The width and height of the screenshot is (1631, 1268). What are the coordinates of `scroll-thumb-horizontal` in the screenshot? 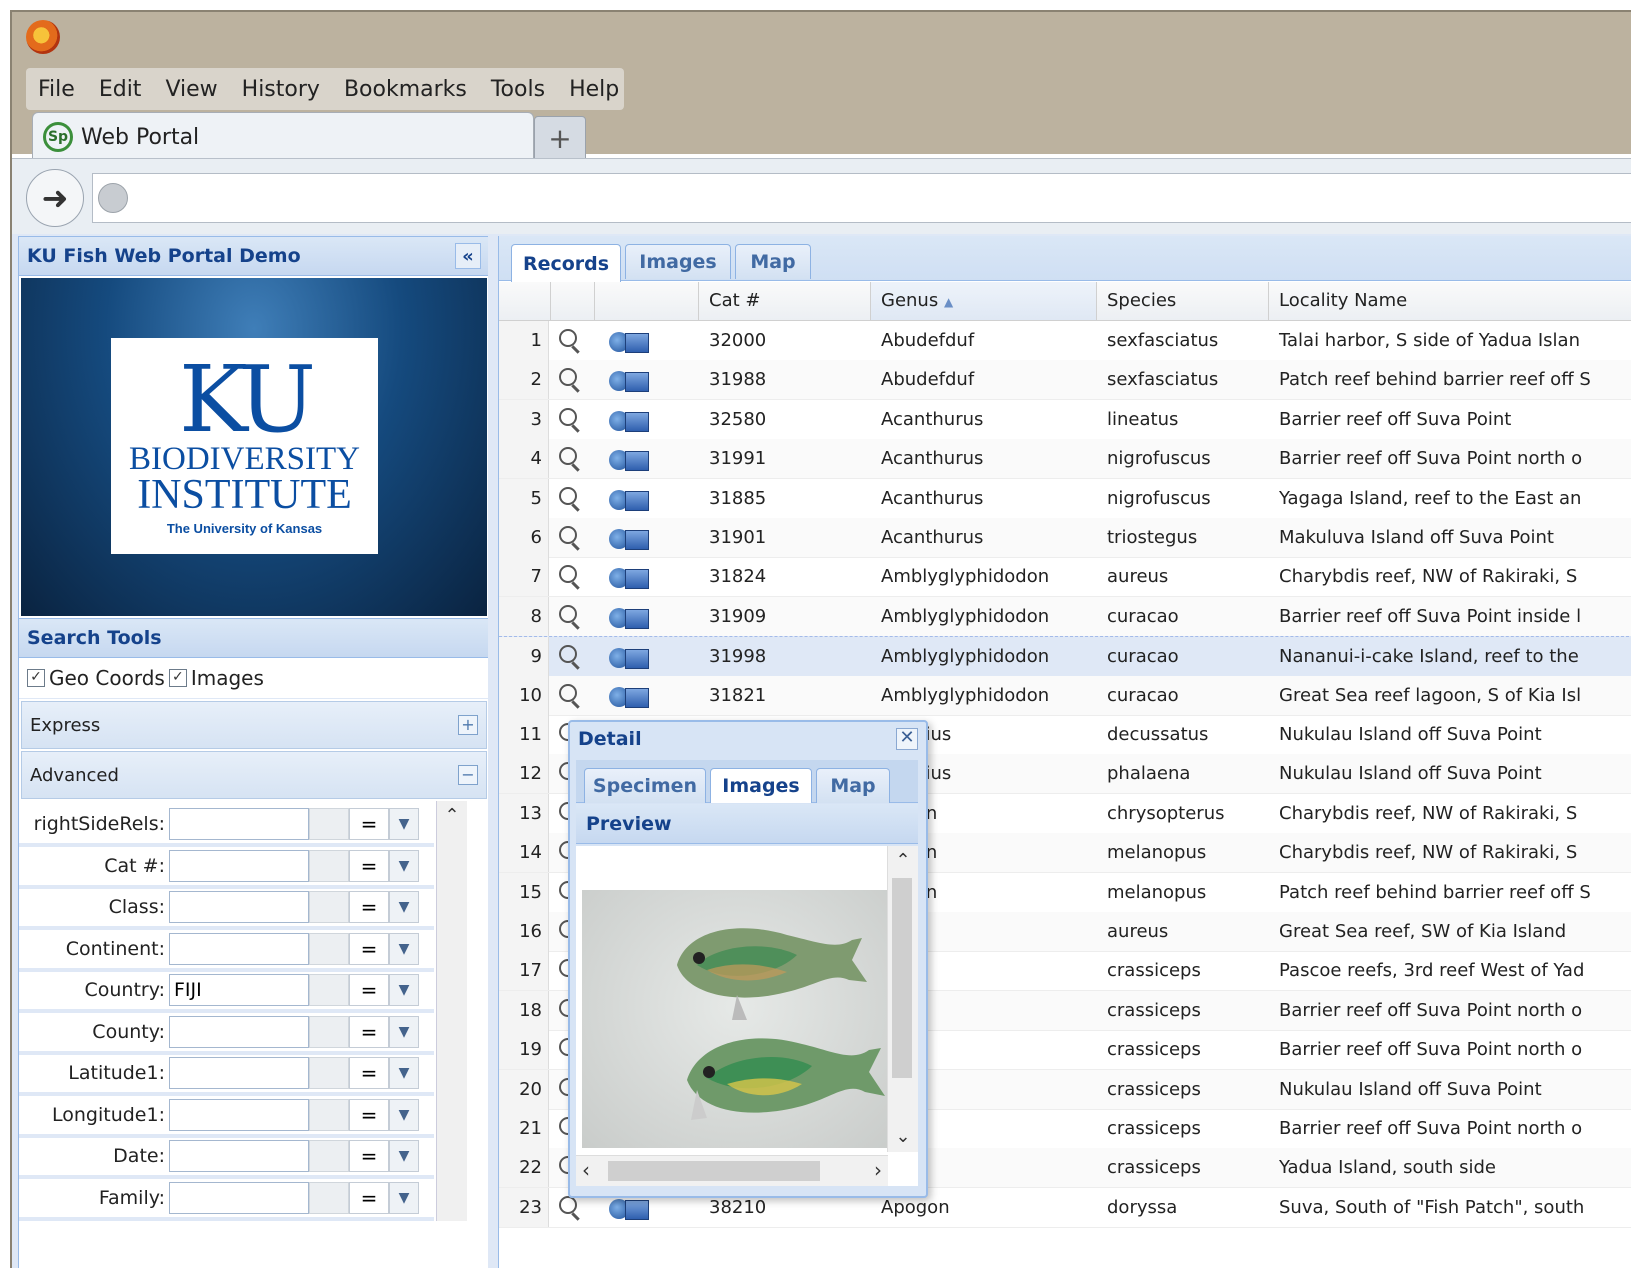 It's located at (714, 1171).